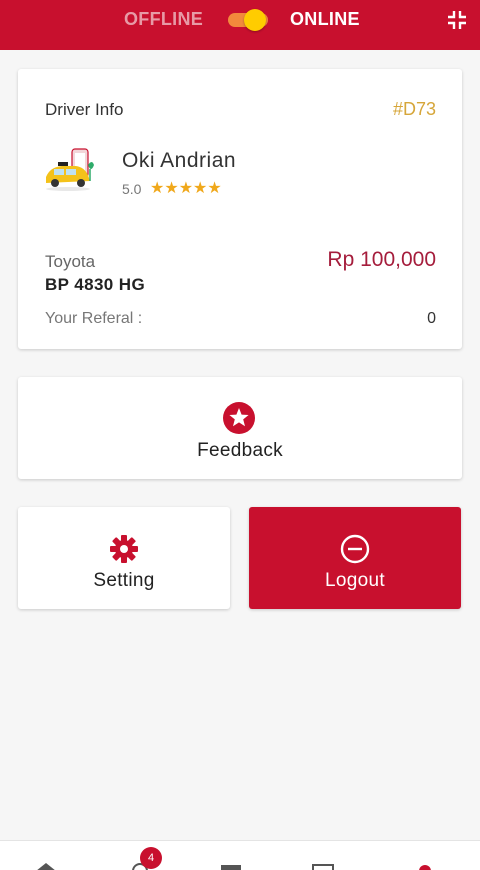 The image size is (480, 870). What do you see at coordinates (431, 318) in the screenshot?
I see `referral-value: 0` at bounding box center [431, 318].